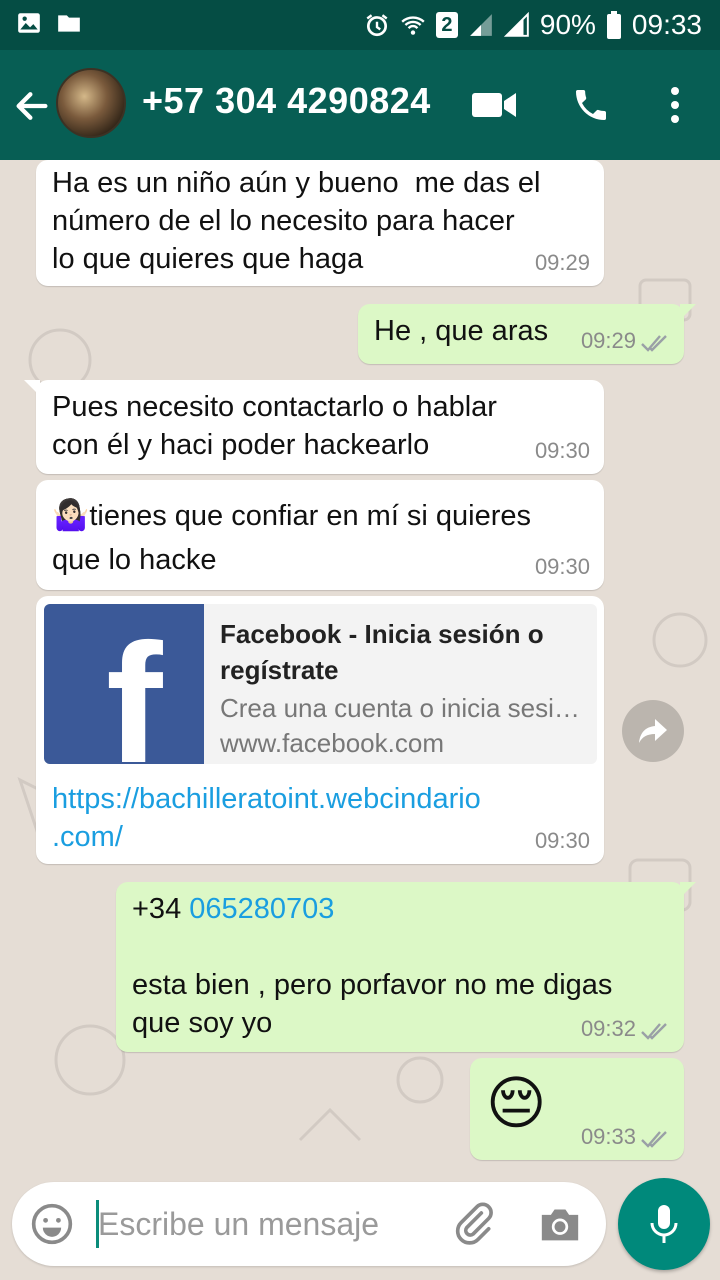  Describe the element at coordinates (608, 1028) in the screenshot. I see `message-time: 09:32` at that location.